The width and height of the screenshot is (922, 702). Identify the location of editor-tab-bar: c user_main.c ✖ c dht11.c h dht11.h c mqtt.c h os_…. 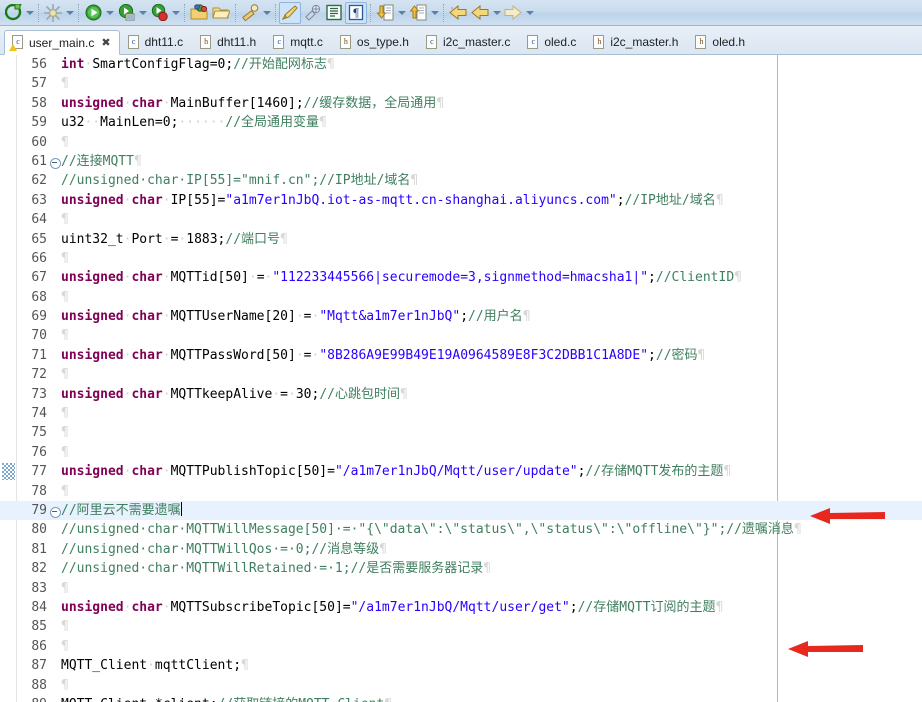
(461, 40).